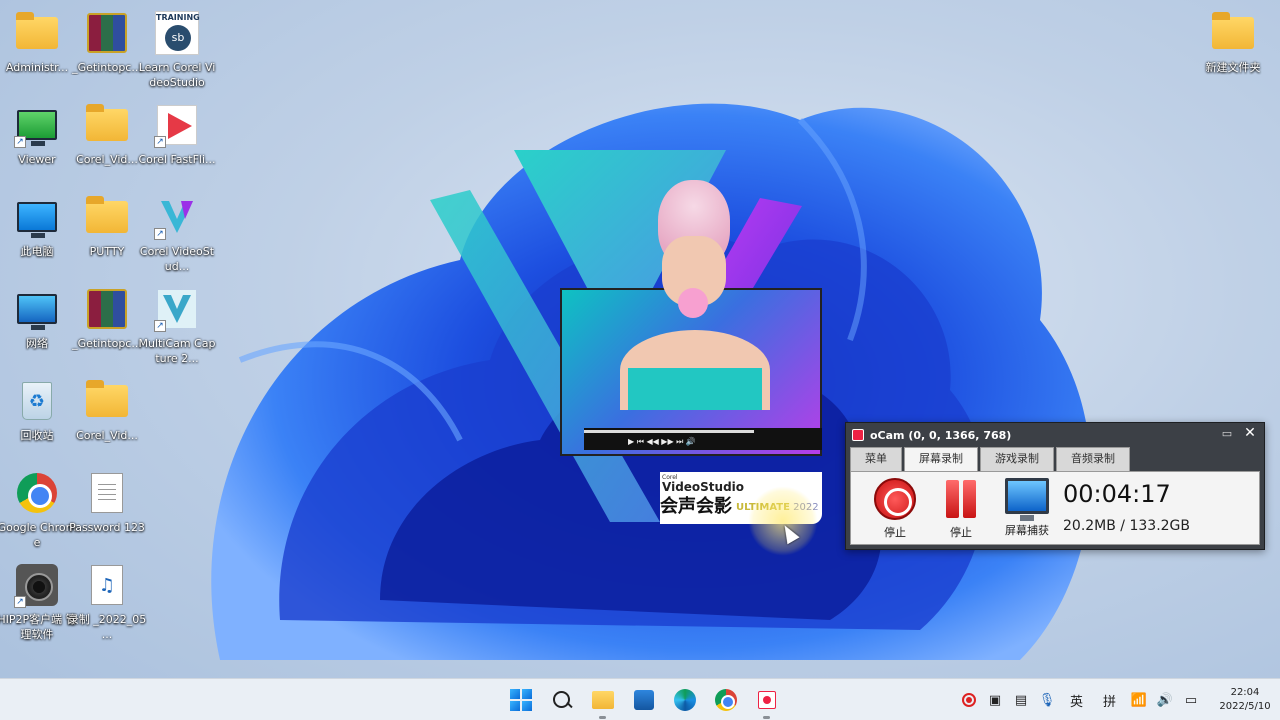  I want to click on desktop-icon-label: 新建文件夹, so click(1233, 67).